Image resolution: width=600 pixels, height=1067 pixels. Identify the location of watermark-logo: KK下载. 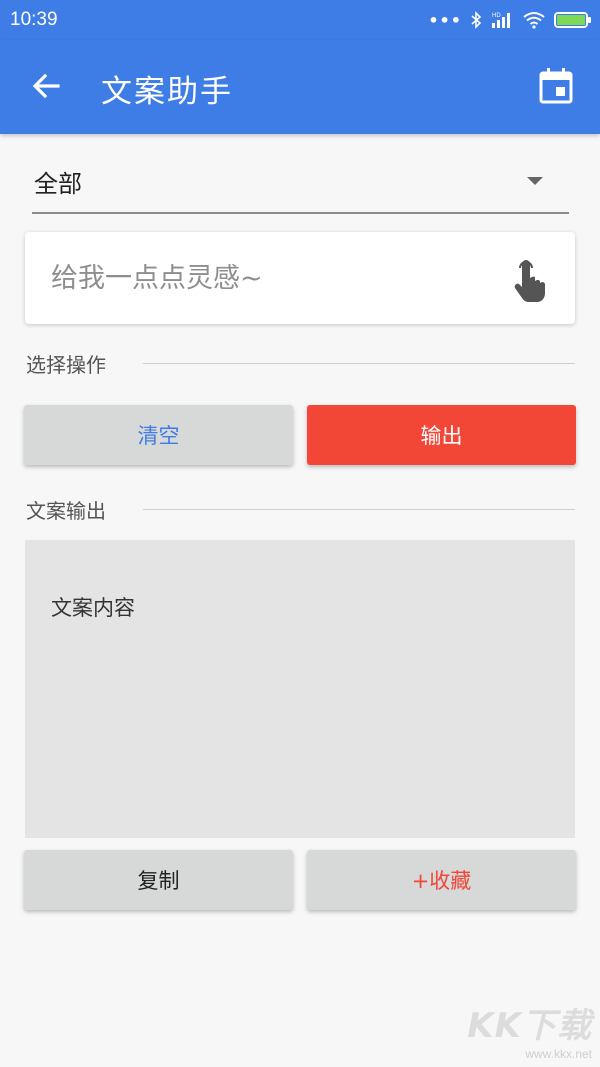
(529, 1026).